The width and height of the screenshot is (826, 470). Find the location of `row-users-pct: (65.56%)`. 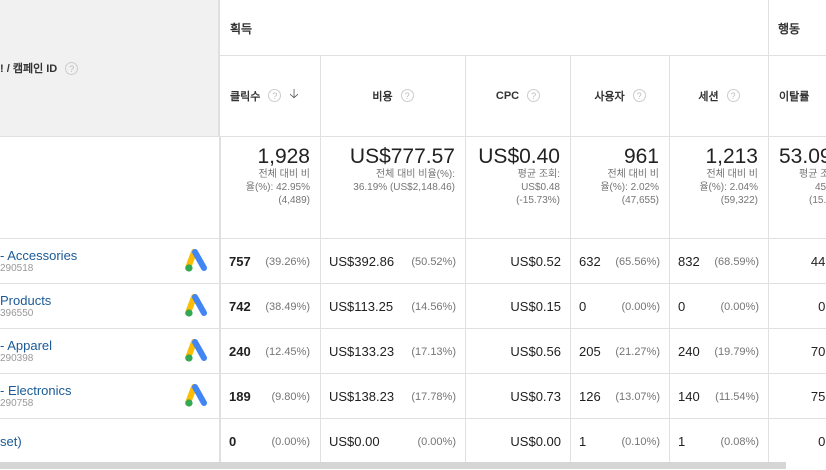

row-users-pct: (65.56%) is located at coordinates (637, 261).